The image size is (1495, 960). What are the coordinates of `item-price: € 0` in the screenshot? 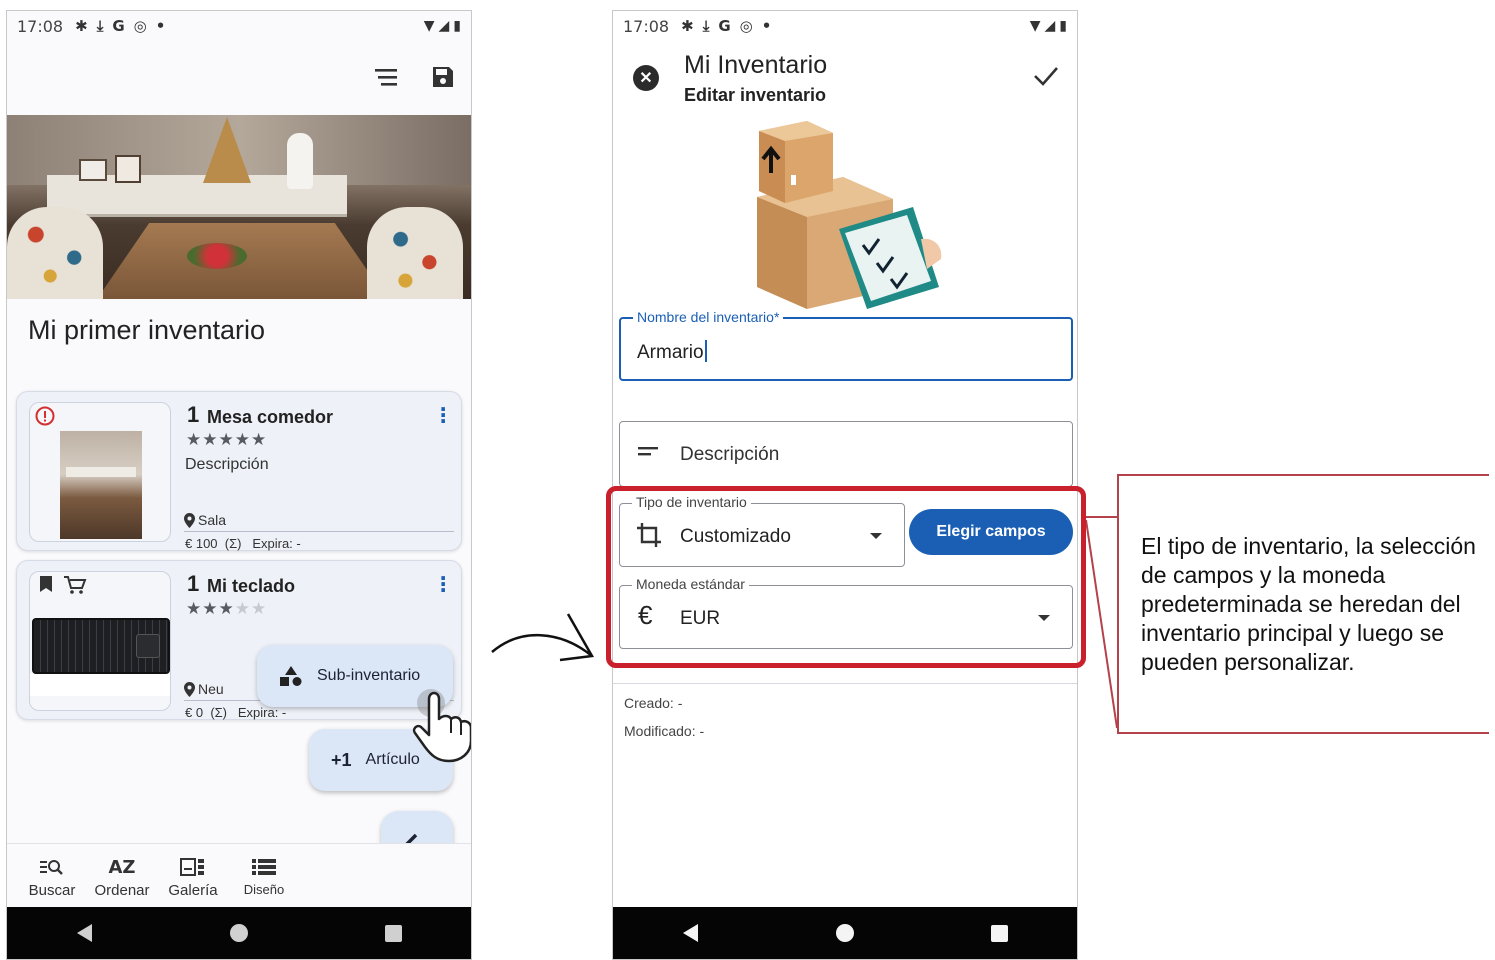 It's located at (194, 712).